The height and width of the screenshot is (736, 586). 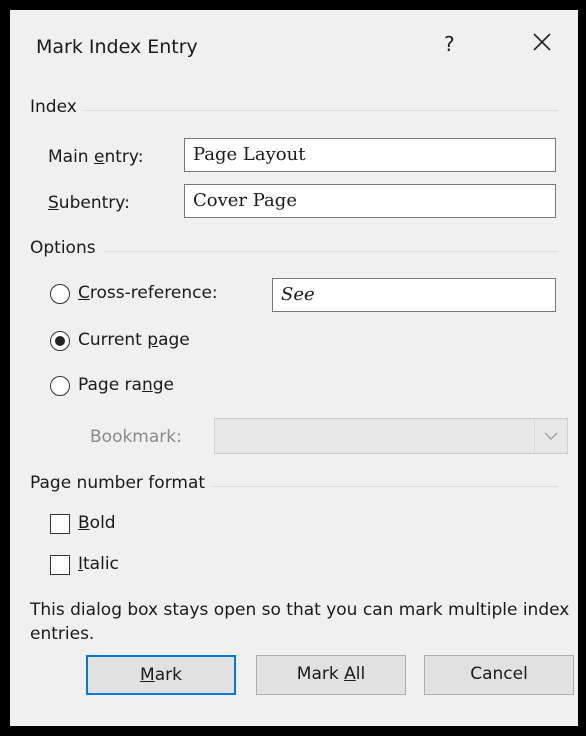 I want to click on main-entry-field: Page Layout, so click(x=370, y=155).